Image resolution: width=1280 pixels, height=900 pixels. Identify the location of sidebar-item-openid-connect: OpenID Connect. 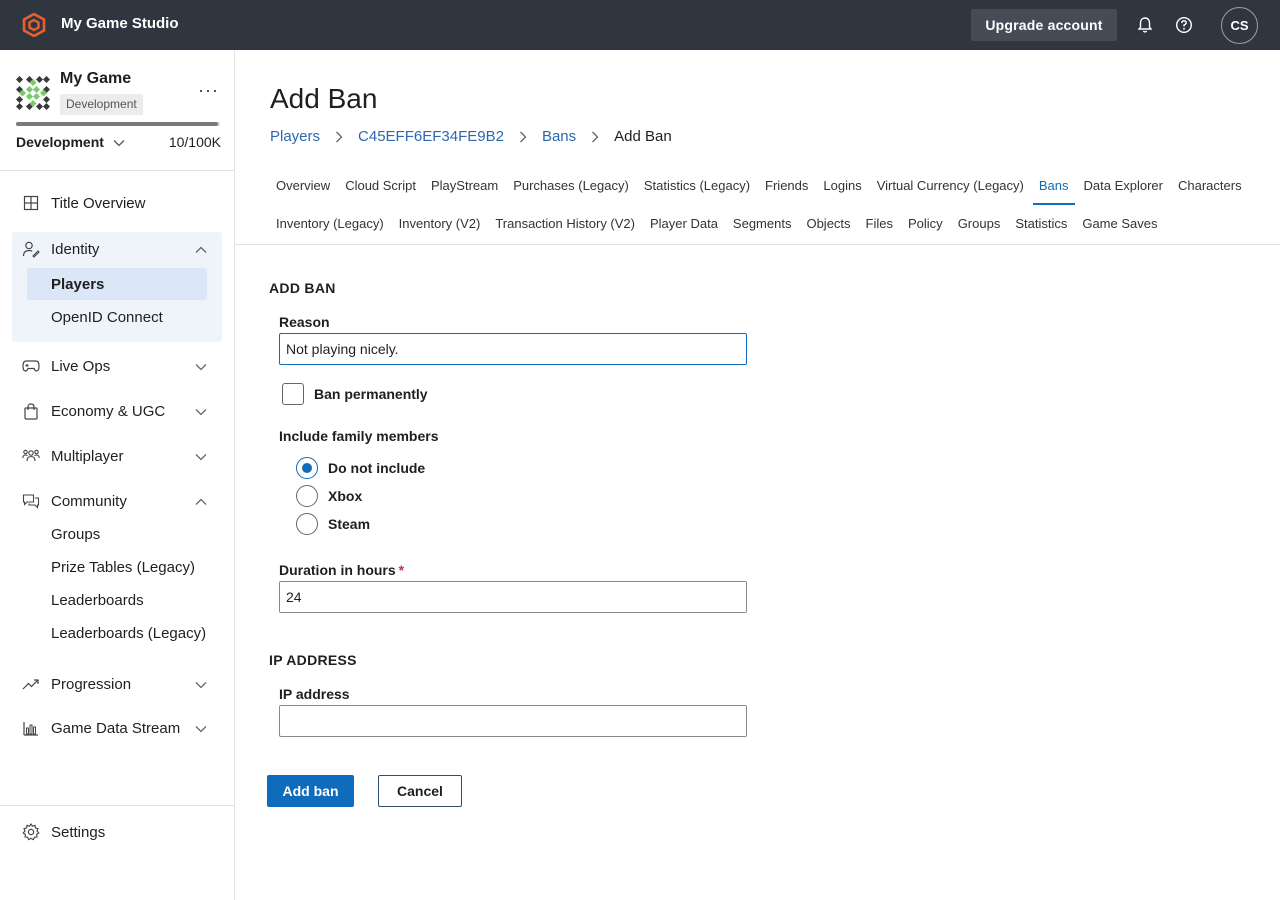
(117, 317).